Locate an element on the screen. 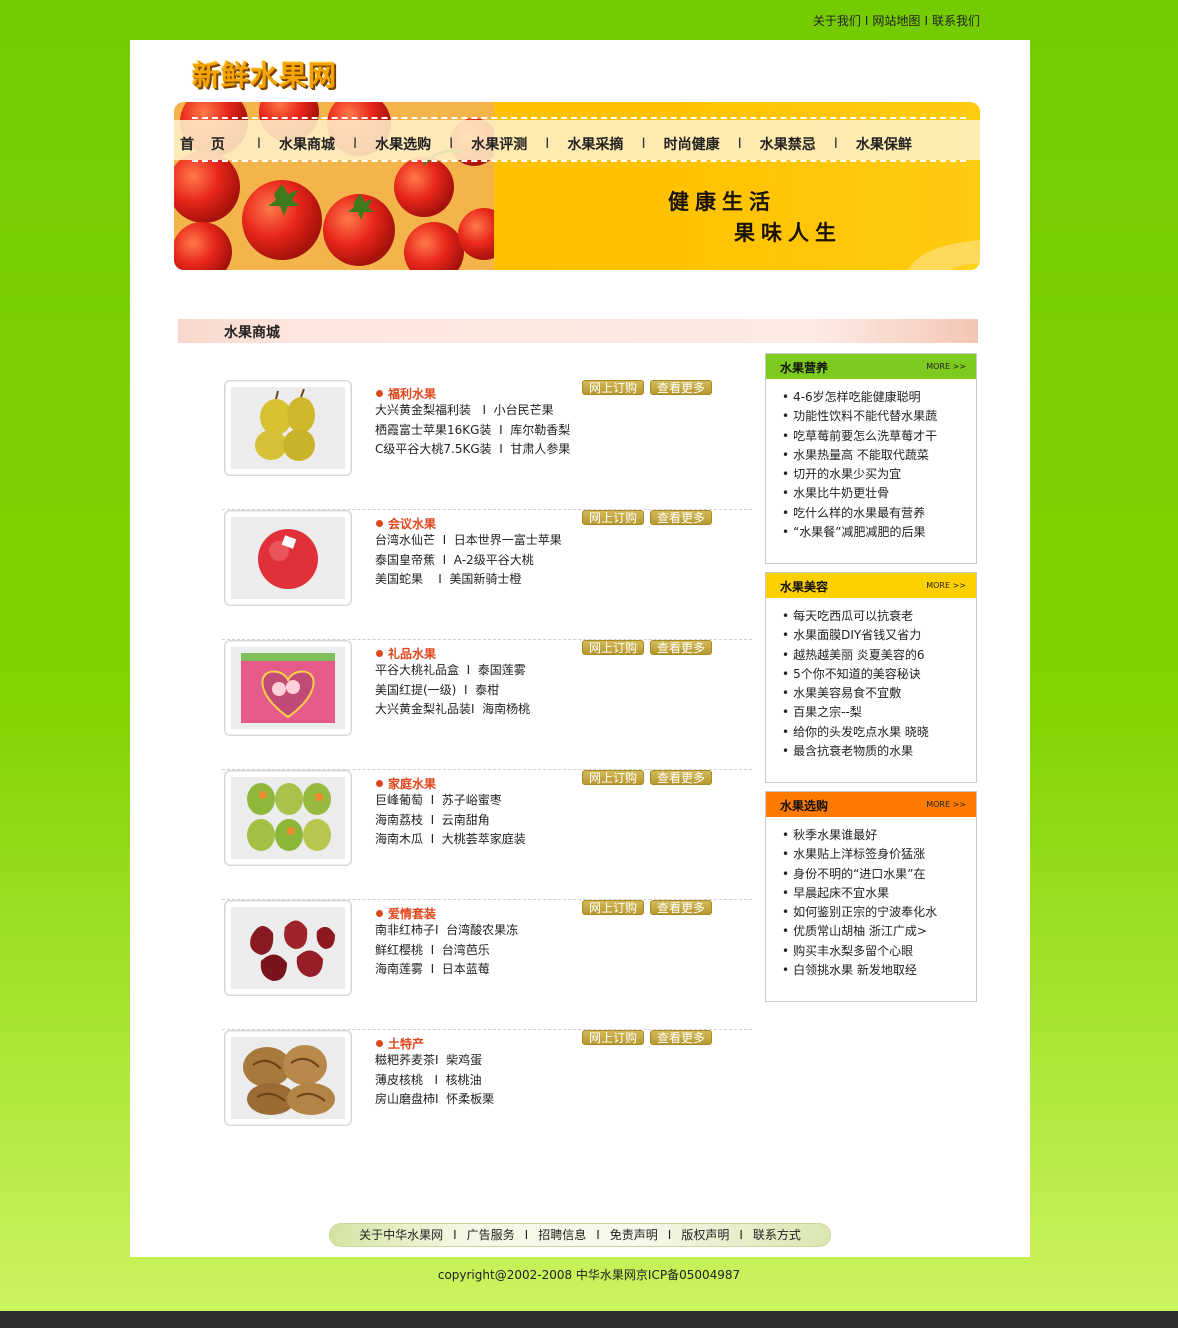  product-line: C级平谷大桃7.5KG装 I 甘肃人参果 is located at coordinates (472, 450).